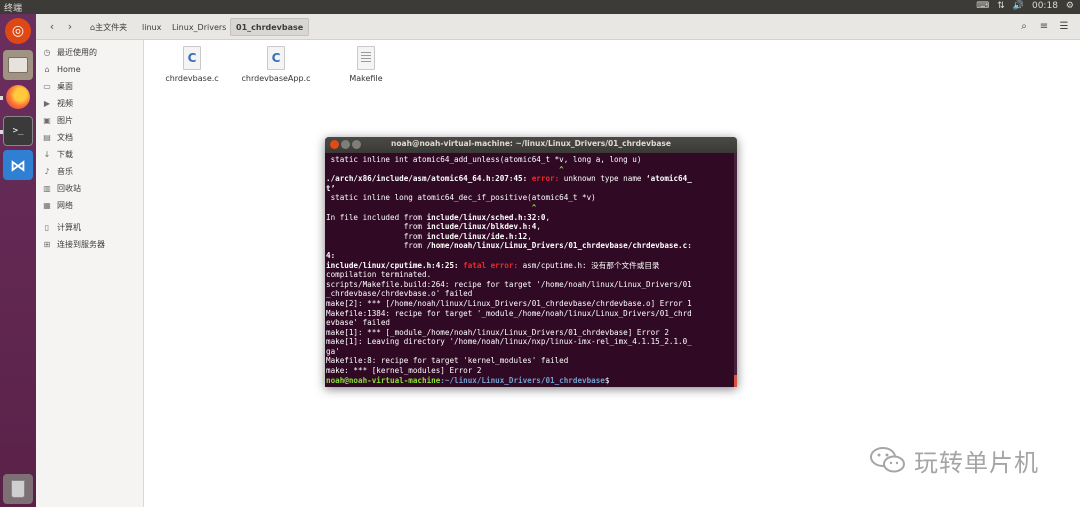 This screenshot has height=507, width=1080. What do you see at coordinates (61, 69) in the screenshot?
I see `sidebar-item-home: ⌂ Home` at bounding box center [61, 69].